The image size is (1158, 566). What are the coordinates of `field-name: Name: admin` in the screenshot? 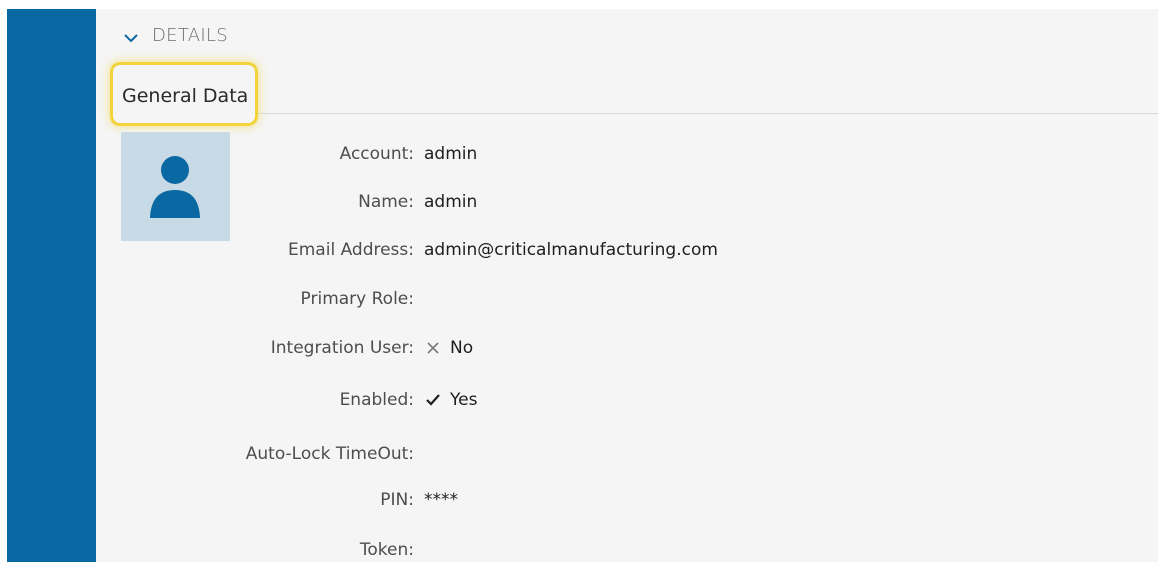 It's located at (627, 205).